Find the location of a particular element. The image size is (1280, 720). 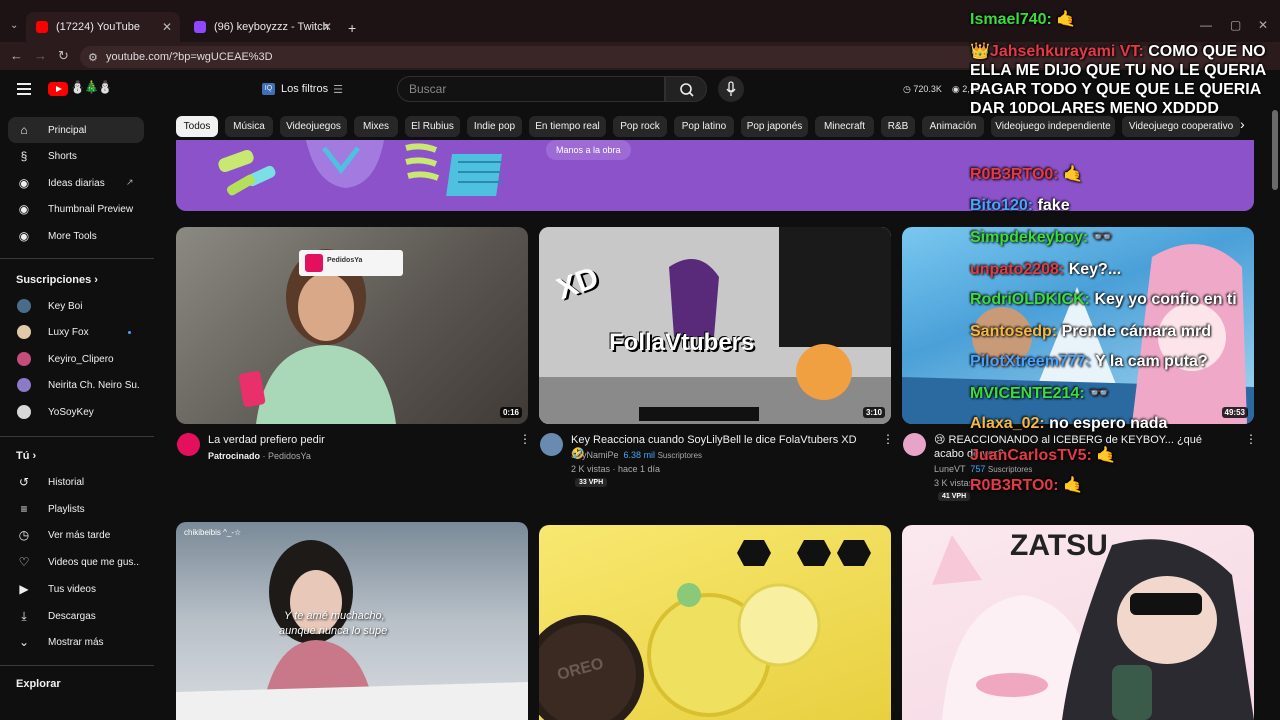

video-views: 3 K vistas is located at coordinates (954, 483).